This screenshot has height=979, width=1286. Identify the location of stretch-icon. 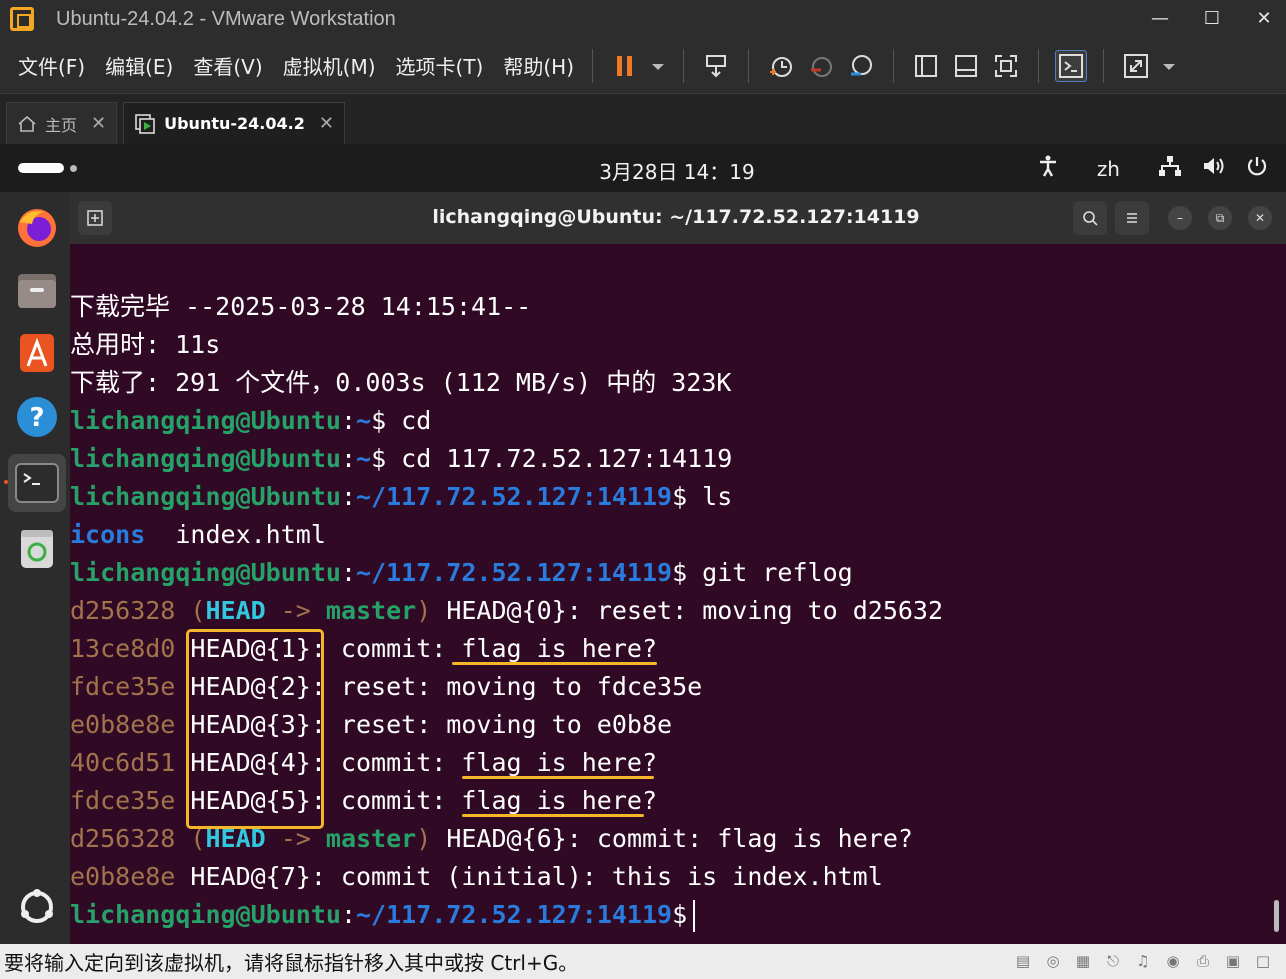
(1136, 66).